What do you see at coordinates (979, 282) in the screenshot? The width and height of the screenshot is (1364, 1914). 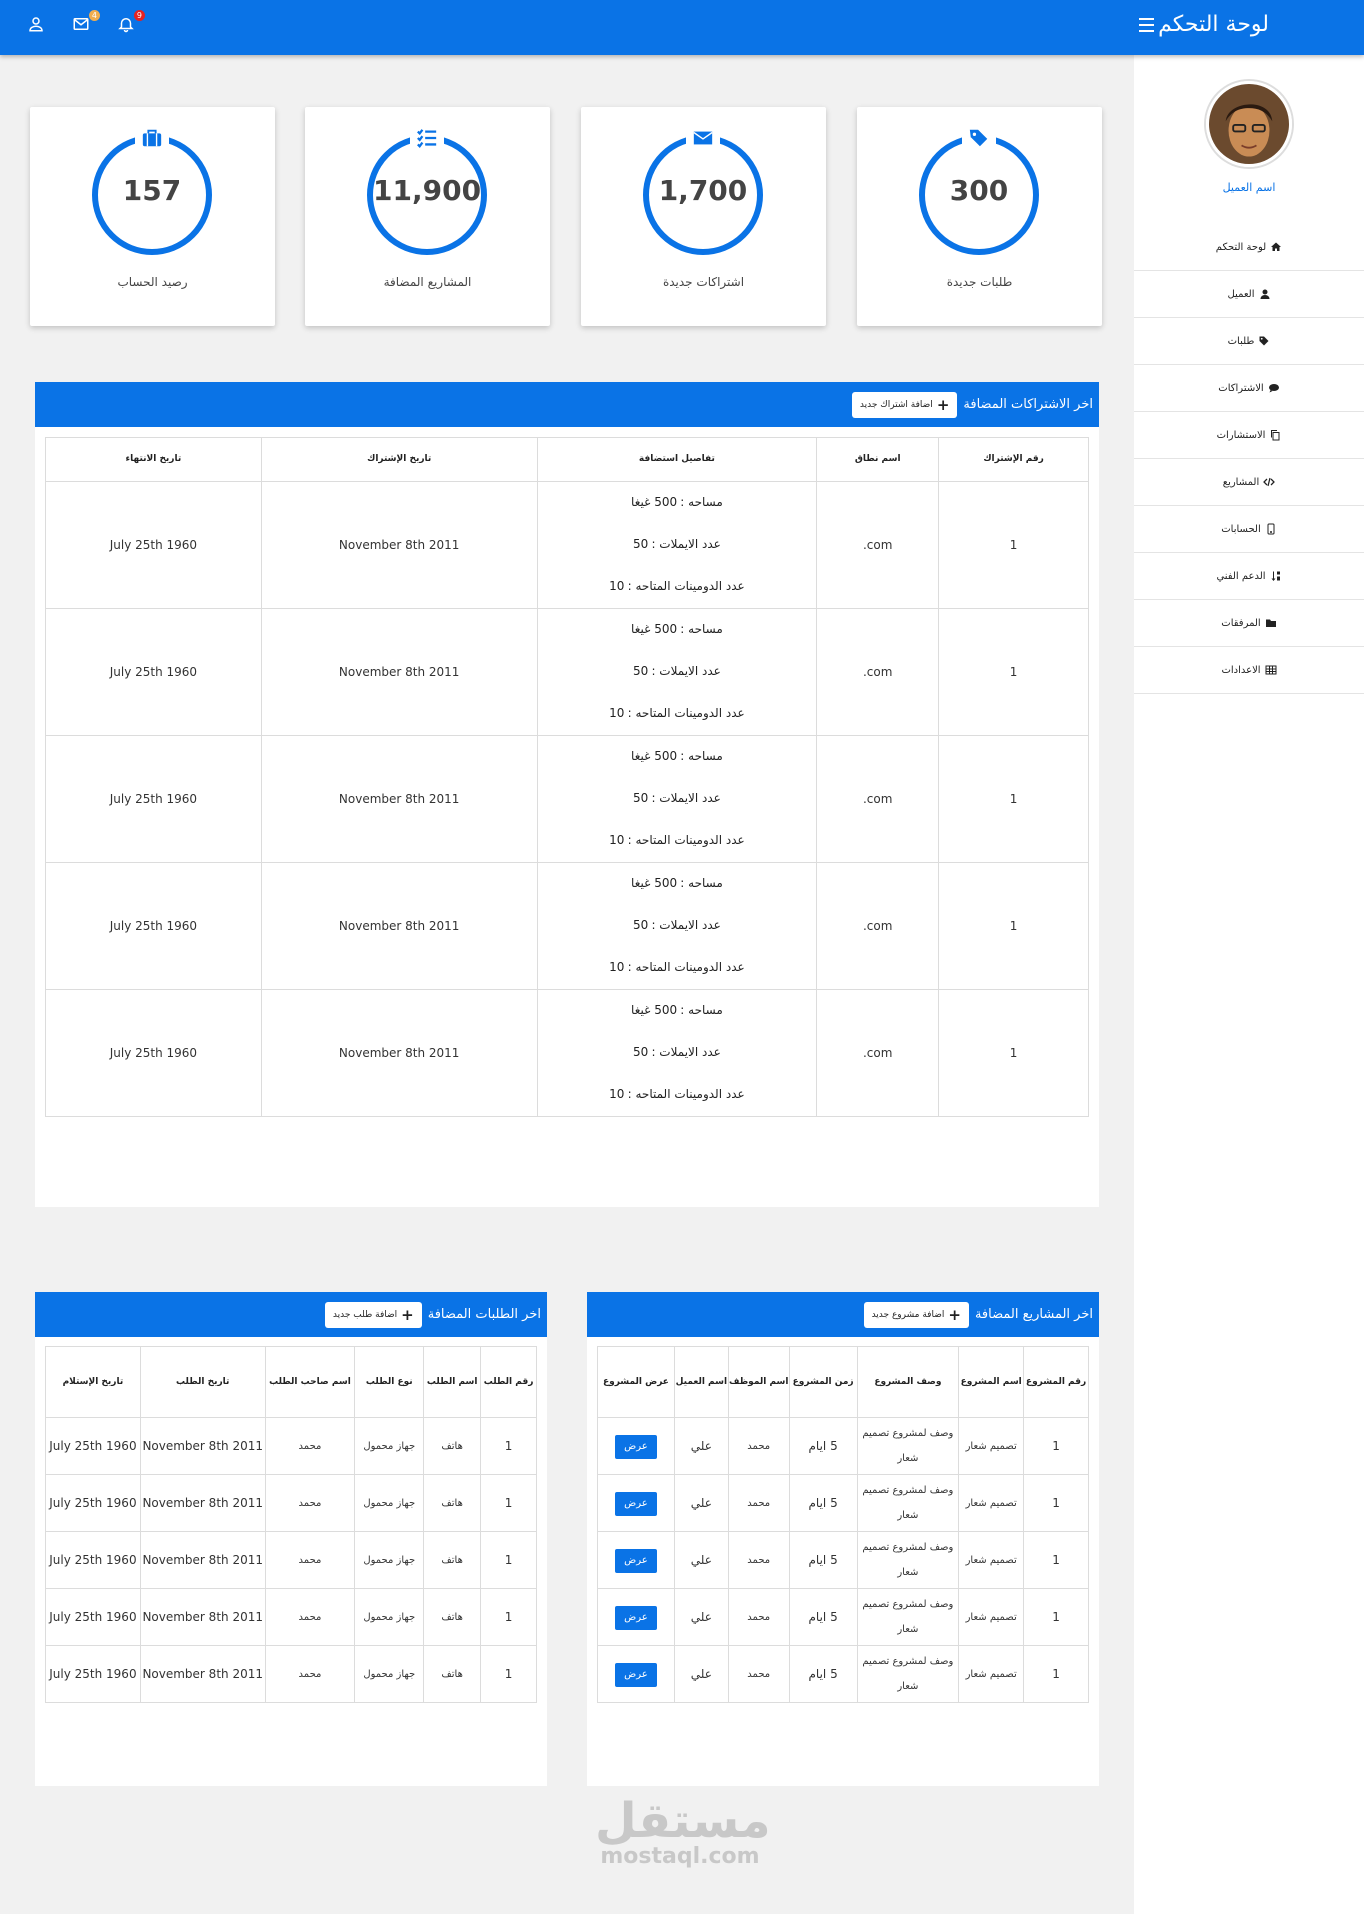 I see `stat-label: طلبات جديدة` at bounding box center [979, 282].